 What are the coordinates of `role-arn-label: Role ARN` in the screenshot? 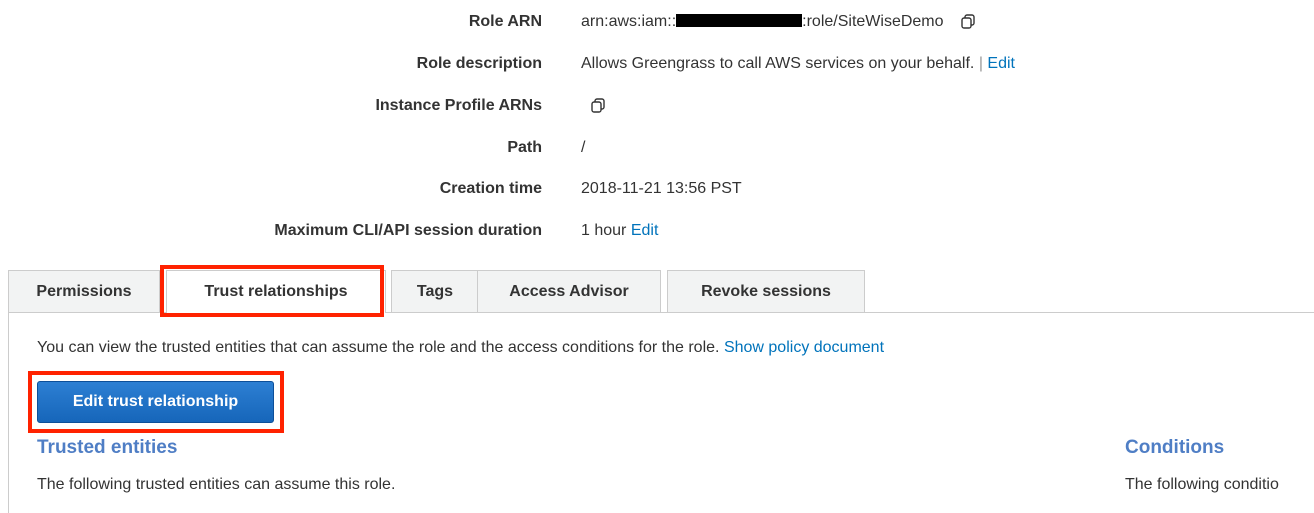 It's located at (505, 21).